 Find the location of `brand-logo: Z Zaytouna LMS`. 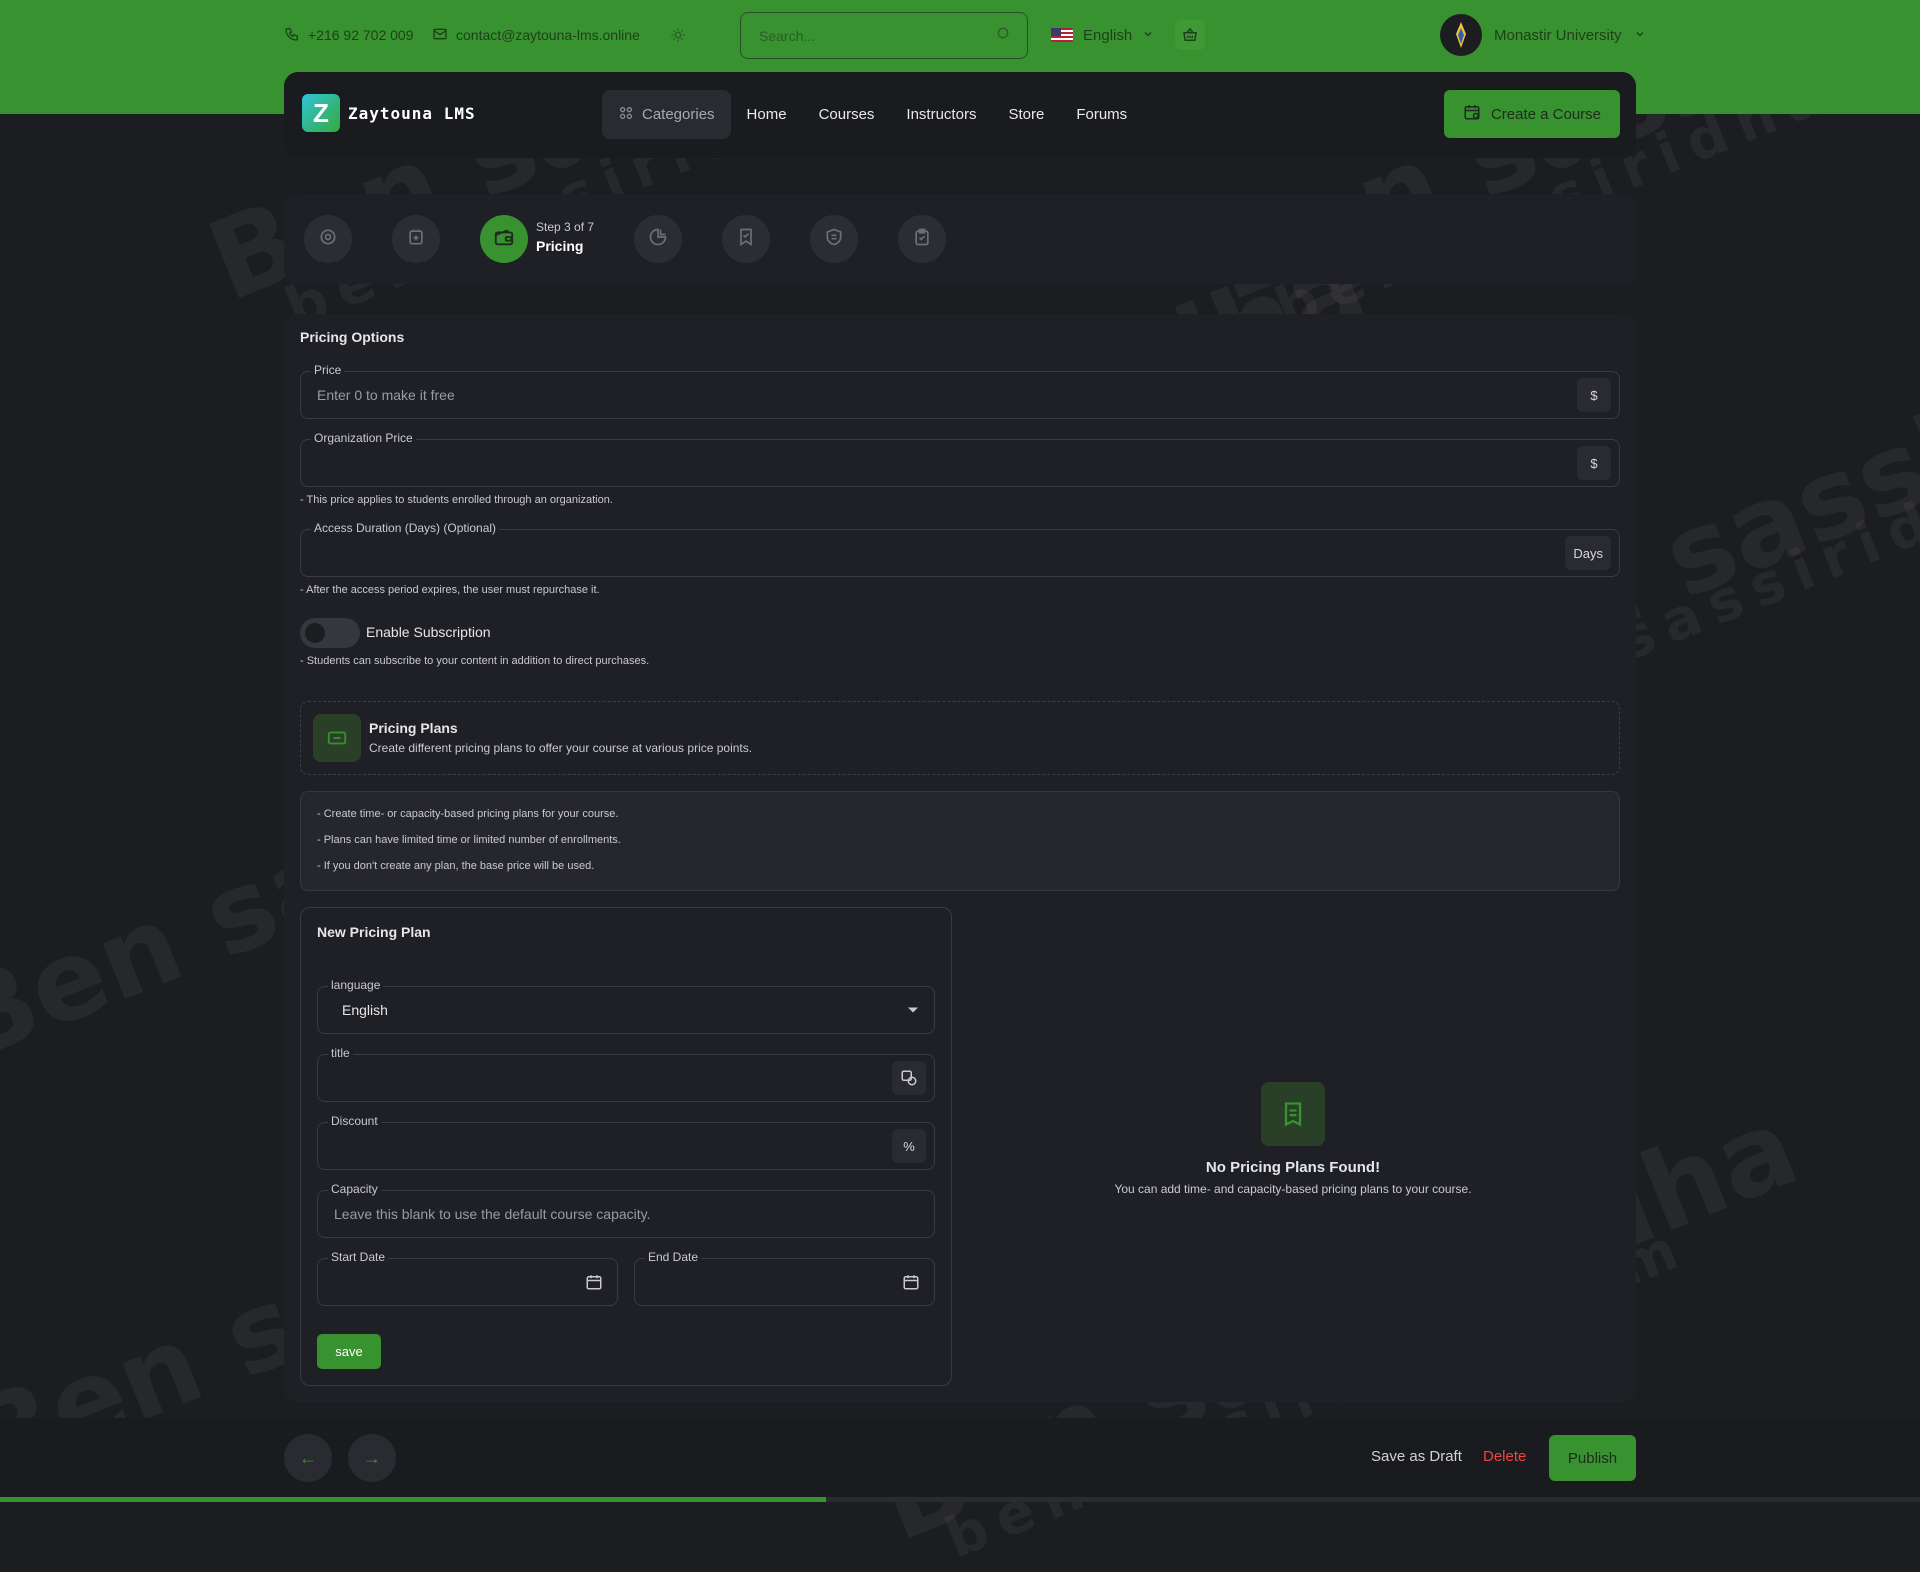

brand-logo: Z Zaytouna LMS is located at coordinates (389, 113).